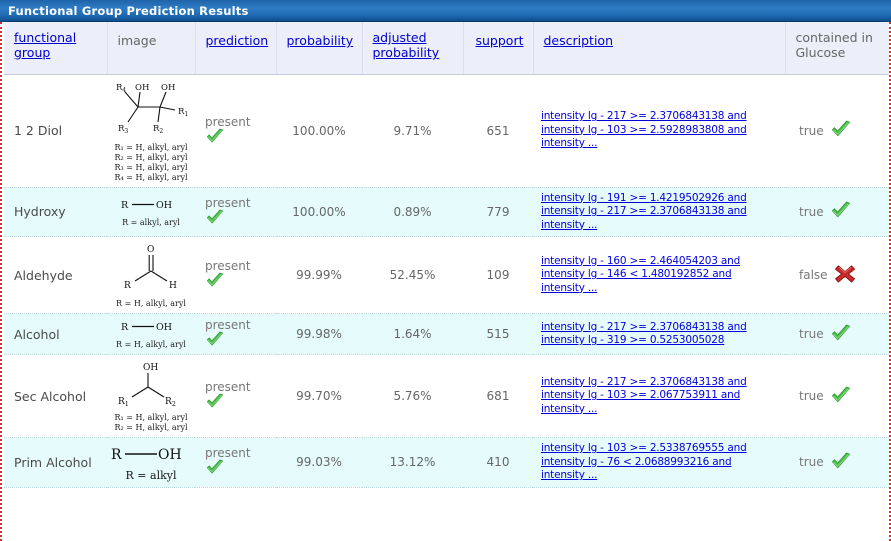 Image resolution: width=891 pixels, height=541 pixels. Describe the element at coordinates (660, 262) in the screenshot. I see `description-rule-link: intensity lg - 160 >= 2.464054203 and` at that location.